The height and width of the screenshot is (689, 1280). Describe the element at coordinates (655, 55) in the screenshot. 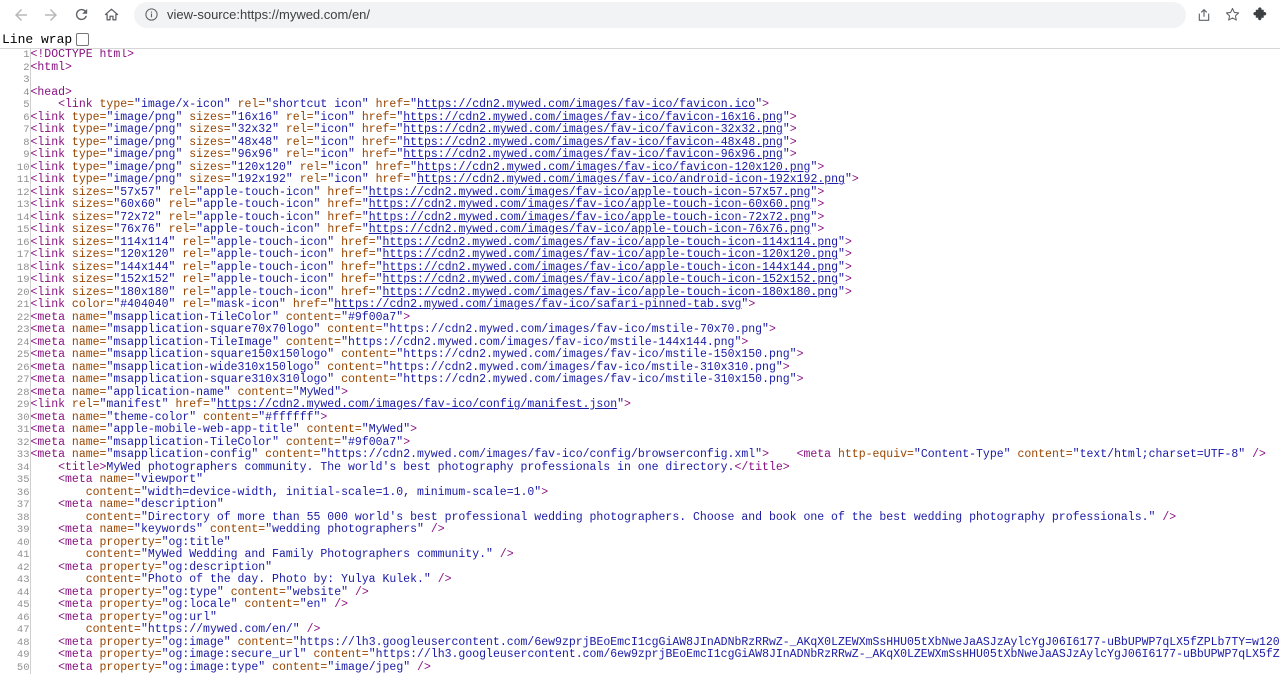

I see `code-content: <!DOCTYPE html>` at that location.